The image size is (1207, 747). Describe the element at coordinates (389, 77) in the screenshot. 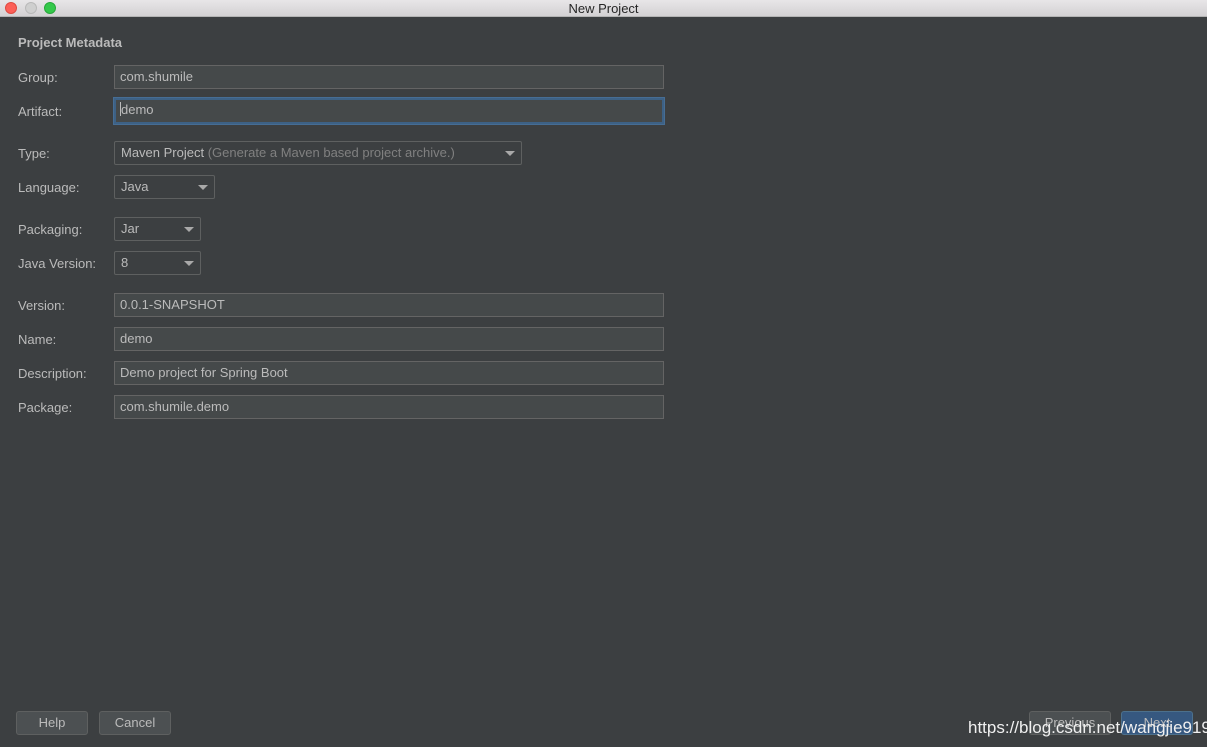

I see `group-field: com.shumile` at that location.